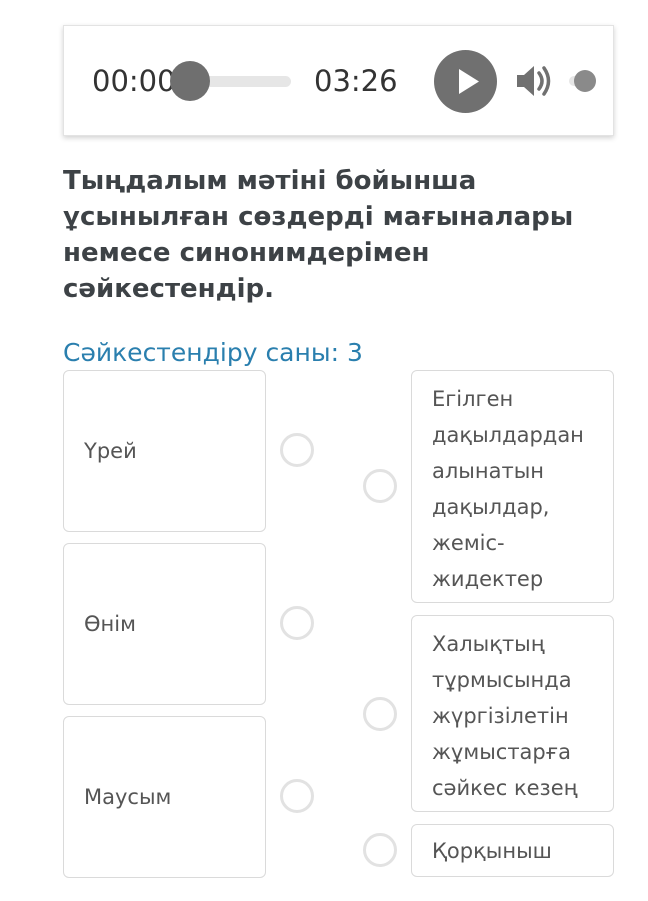  Describe the element at coordinates (164, 451) in the screenshot. I see `left-card-1: Үрей` at that location.